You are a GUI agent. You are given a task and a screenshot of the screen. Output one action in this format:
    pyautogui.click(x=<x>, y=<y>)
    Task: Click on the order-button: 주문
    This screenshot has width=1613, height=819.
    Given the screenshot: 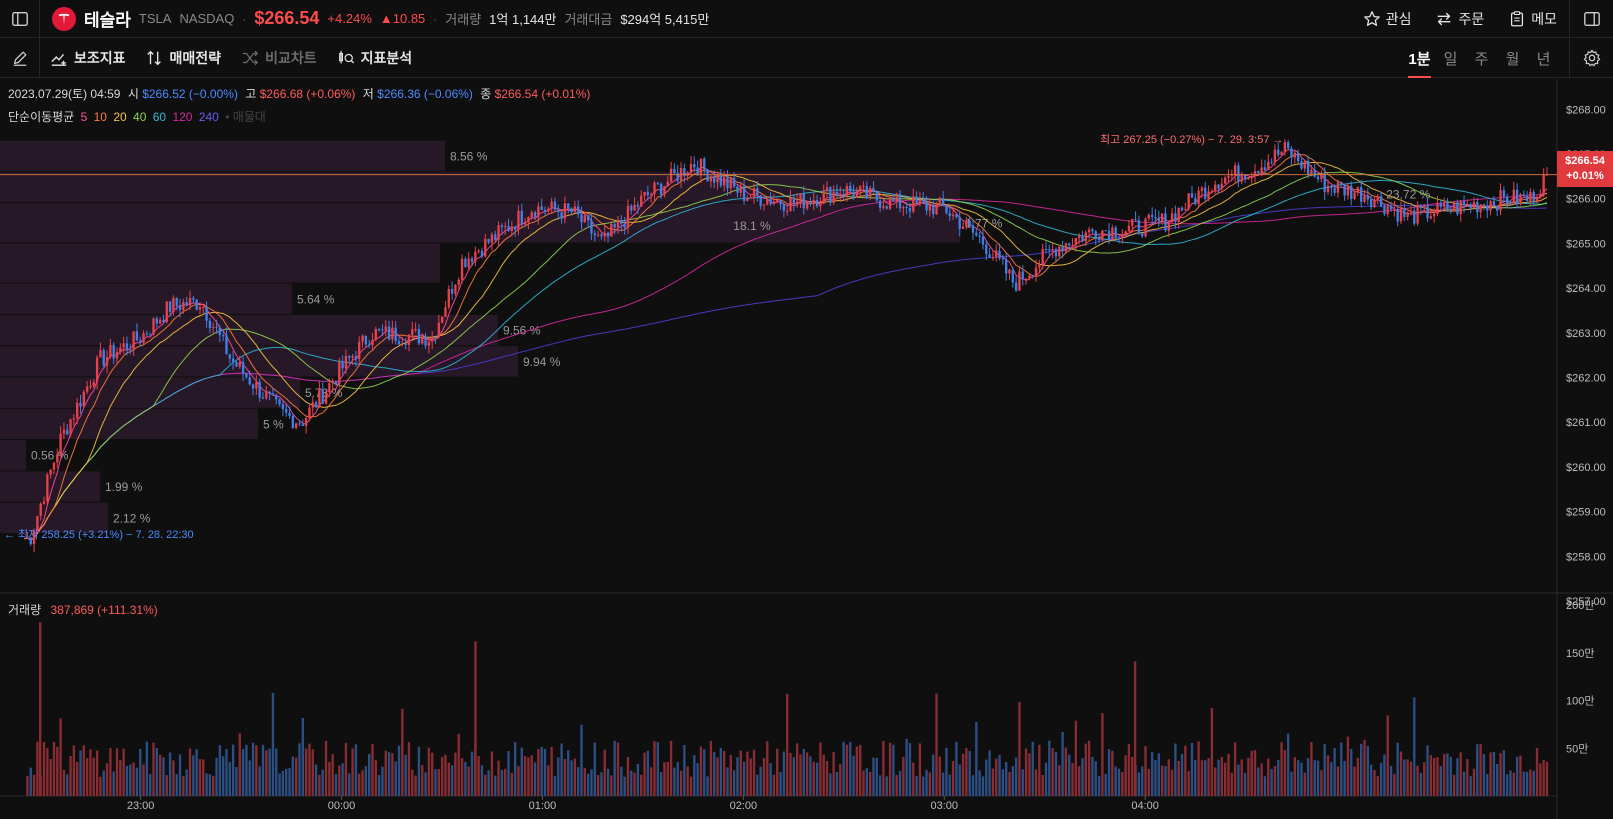 What is the action you would take?
    pyautogui.click(x=1459, y=19)
    